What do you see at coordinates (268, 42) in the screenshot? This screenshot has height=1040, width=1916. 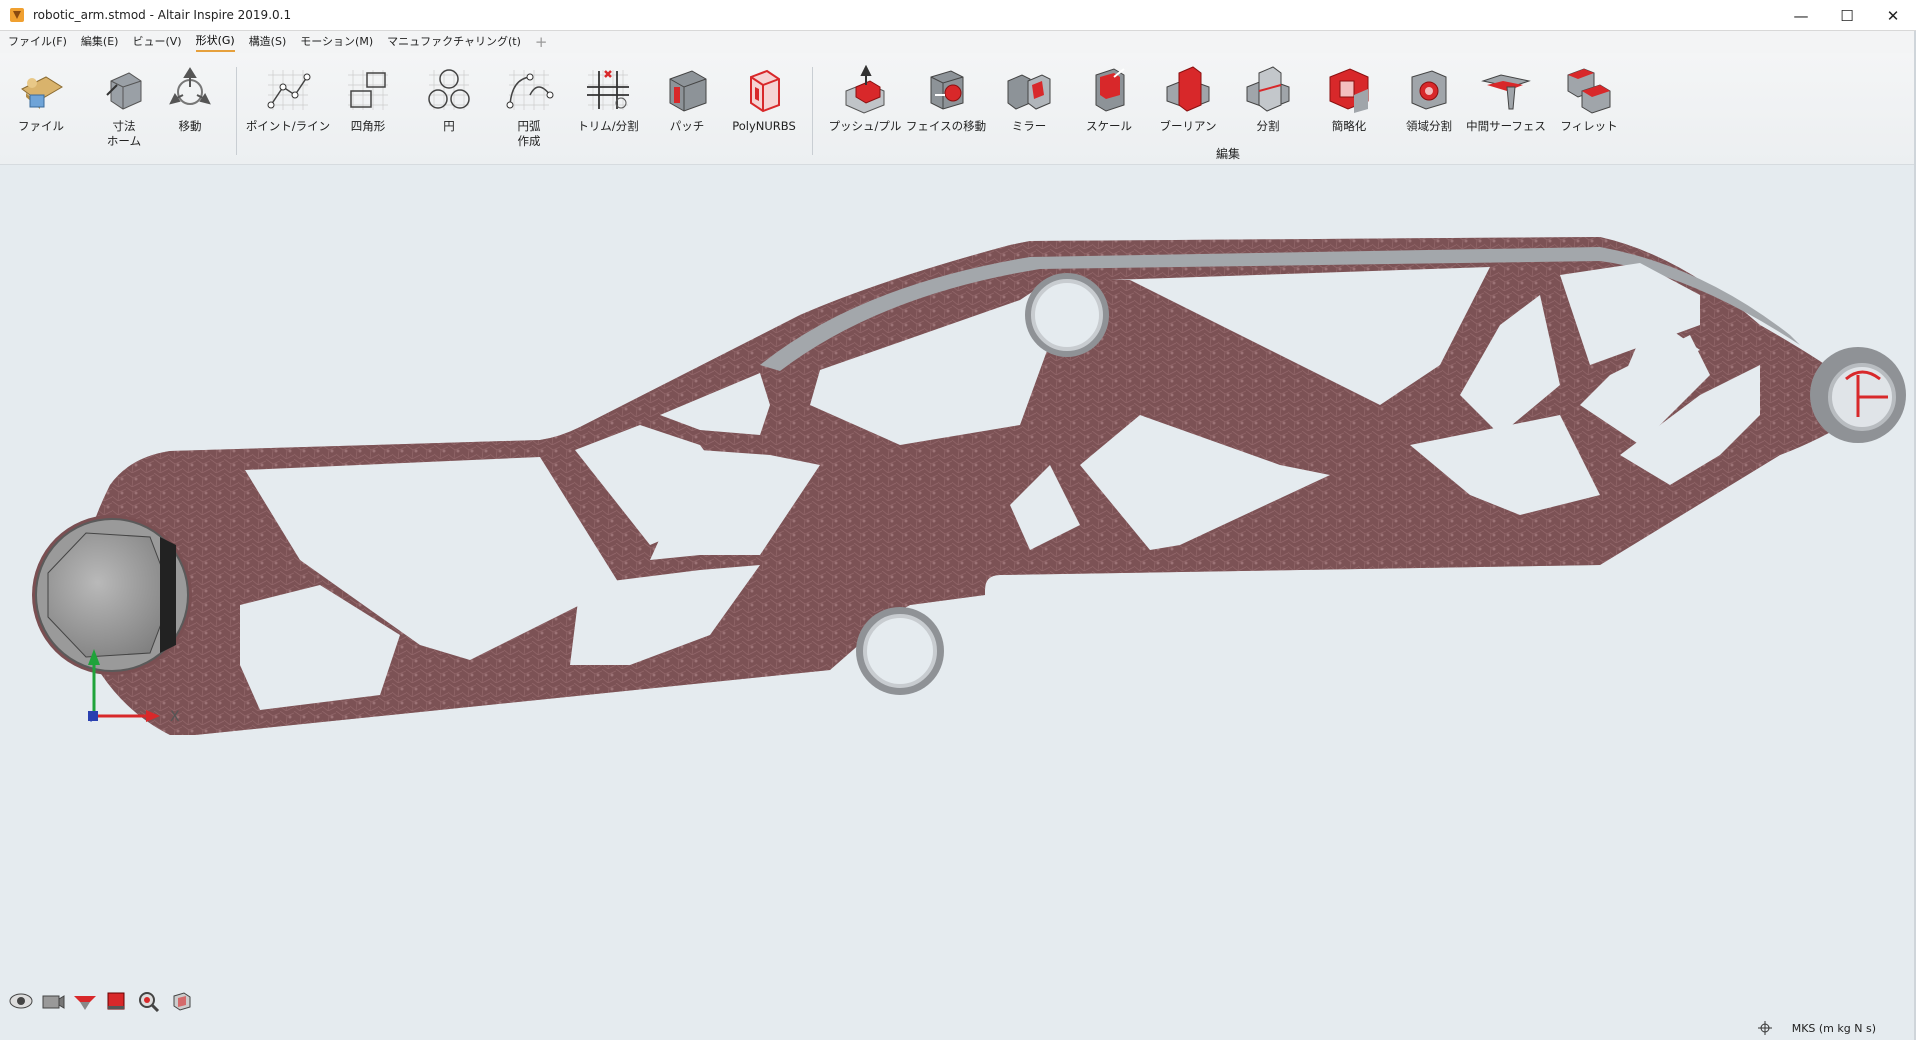 I see `menu-structure: 構造(S)` at bounding box center [268, 42].